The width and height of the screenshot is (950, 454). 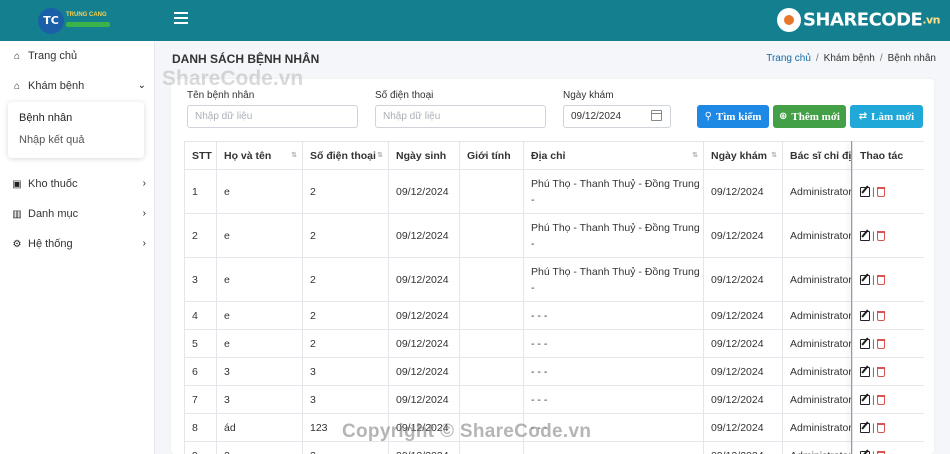 I want to click on calendar-icon, so click(x=656, y=115).